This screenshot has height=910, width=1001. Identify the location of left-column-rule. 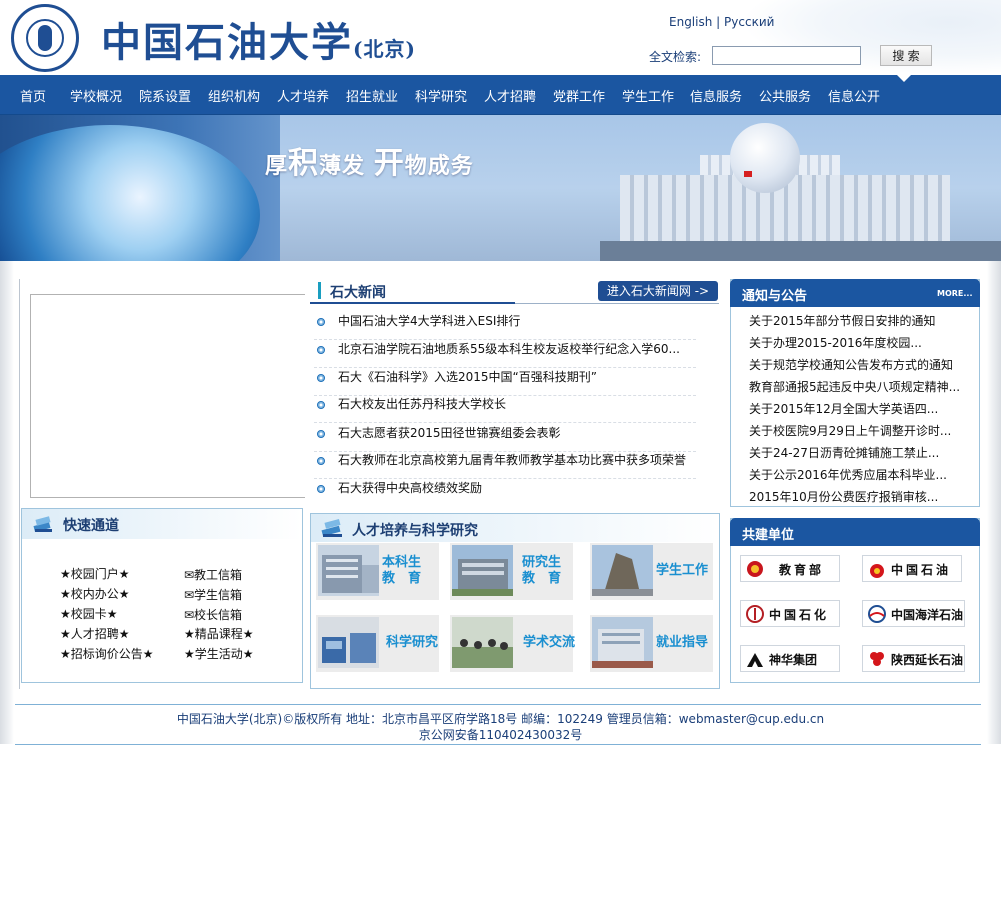
(19, 484).